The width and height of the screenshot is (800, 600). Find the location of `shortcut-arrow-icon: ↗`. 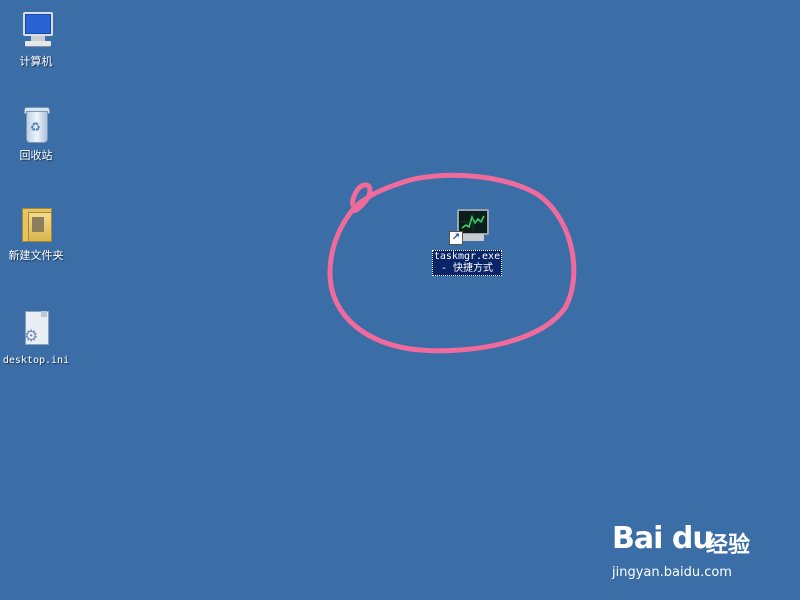

shortcut-arrow-icon: ↗ is located at coordinates (456, 238).